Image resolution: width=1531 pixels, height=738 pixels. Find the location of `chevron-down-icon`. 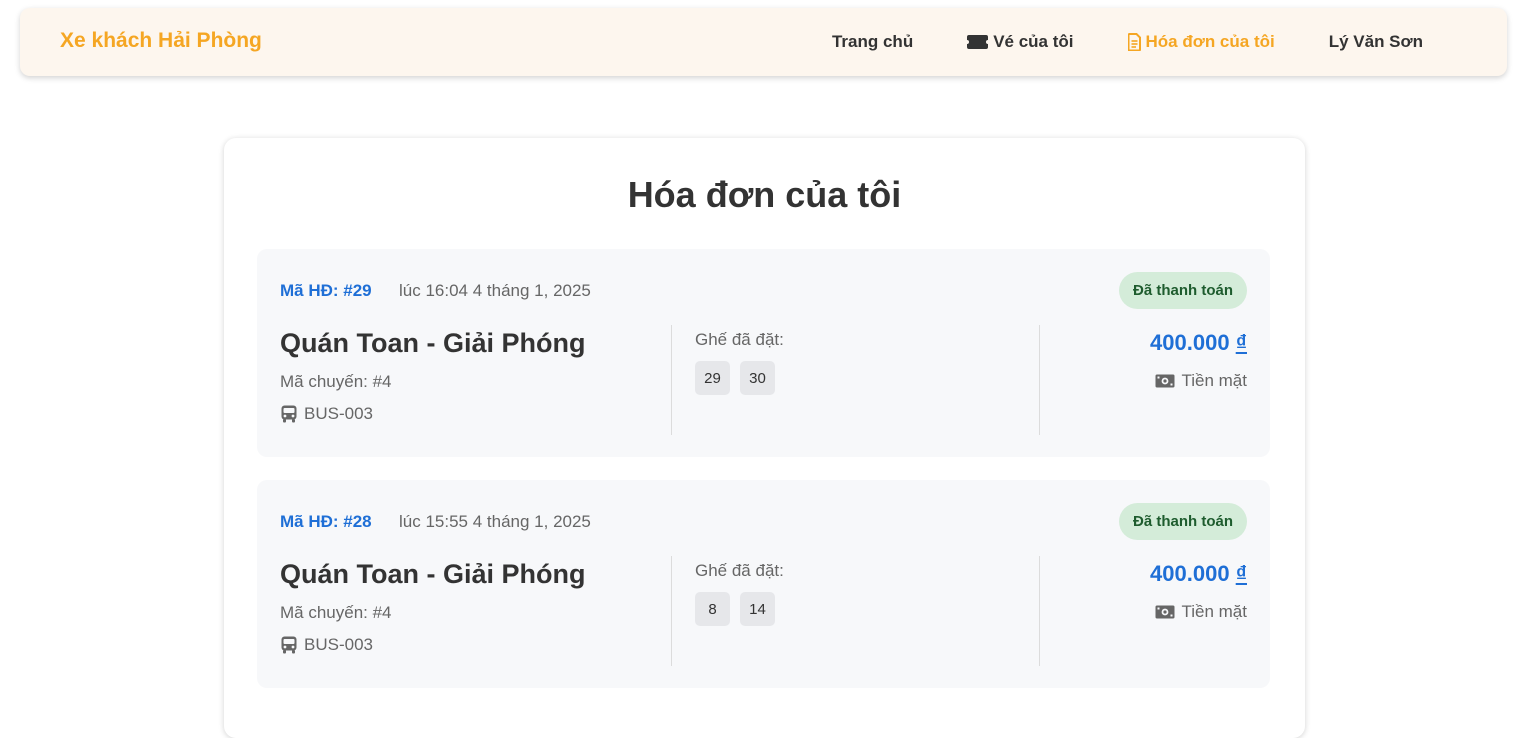

chevron-down-icon is located at coordinates (1449, 42).